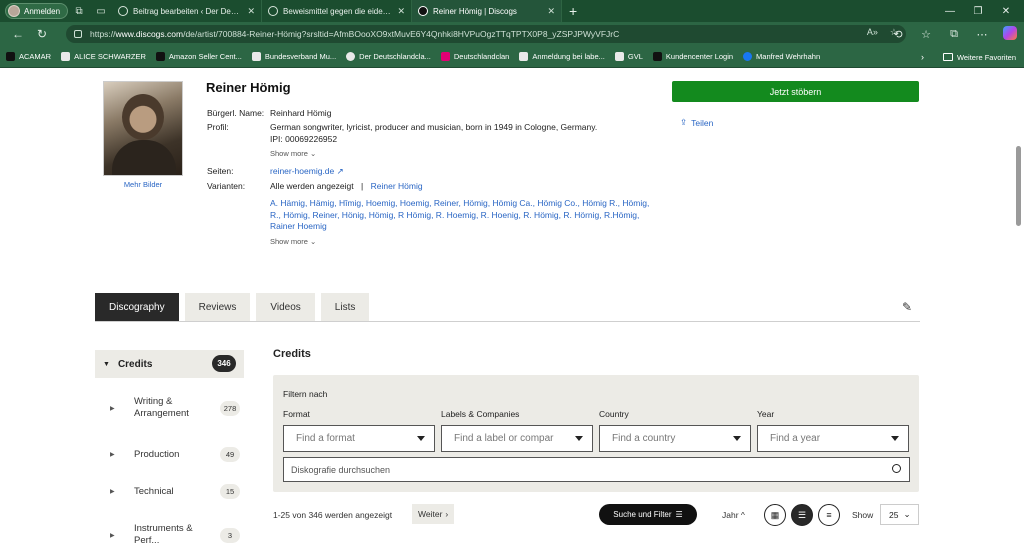  I want to click on other-favorites: Weitere Favoriten, so click(979, 57).